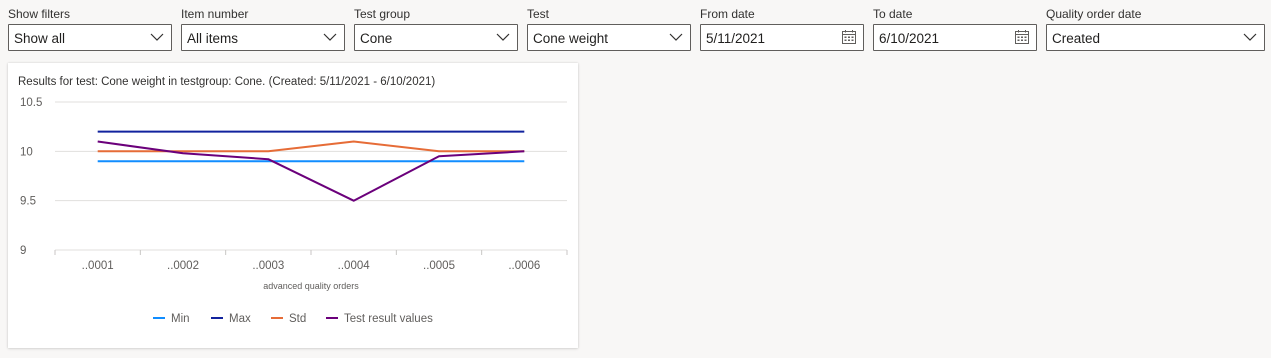 The height and width of the screenshot is (358, 1271). What do you see at coordinates (311, 286) in the screenshot?
I see `x-axis-title: advanced quality orders` at bounding box center [311, 286].